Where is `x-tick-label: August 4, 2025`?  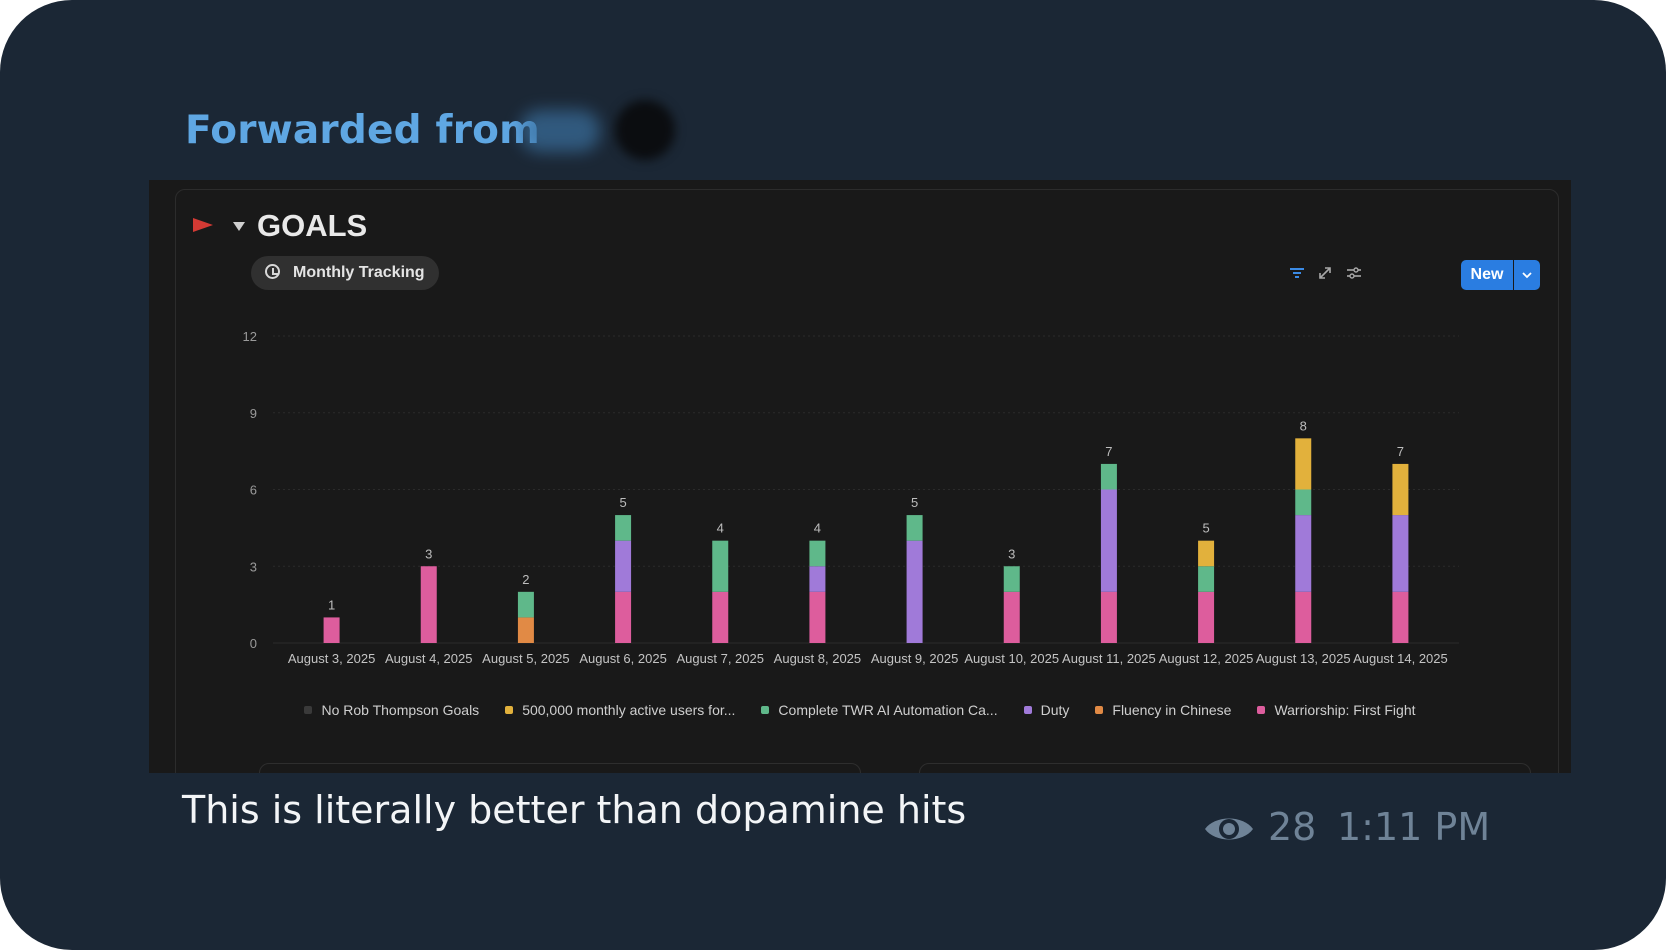 x-tick-label: August 4, 2025 is located at coordinates (428, 658).